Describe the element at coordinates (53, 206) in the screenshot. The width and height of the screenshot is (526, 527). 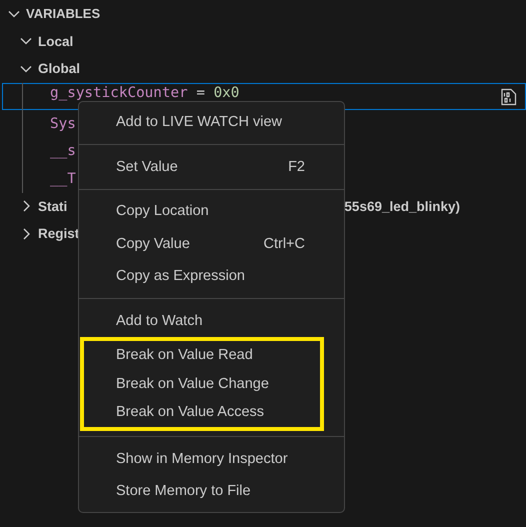
I see `scope-label: Stati` at that location.